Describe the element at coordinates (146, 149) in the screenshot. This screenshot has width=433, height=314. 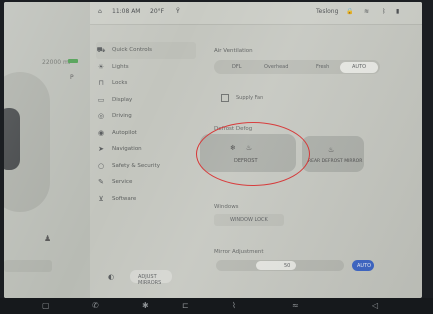
I see `sidebar-item-navigation: ➤ Navigation` at that location.